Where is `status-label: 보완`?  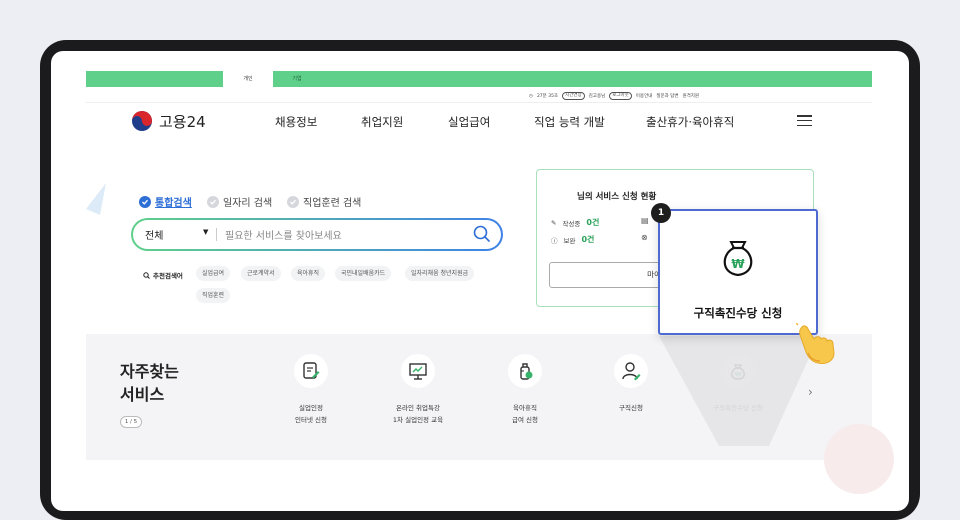 status-label: 보완 is located at coordinates (569, 240).